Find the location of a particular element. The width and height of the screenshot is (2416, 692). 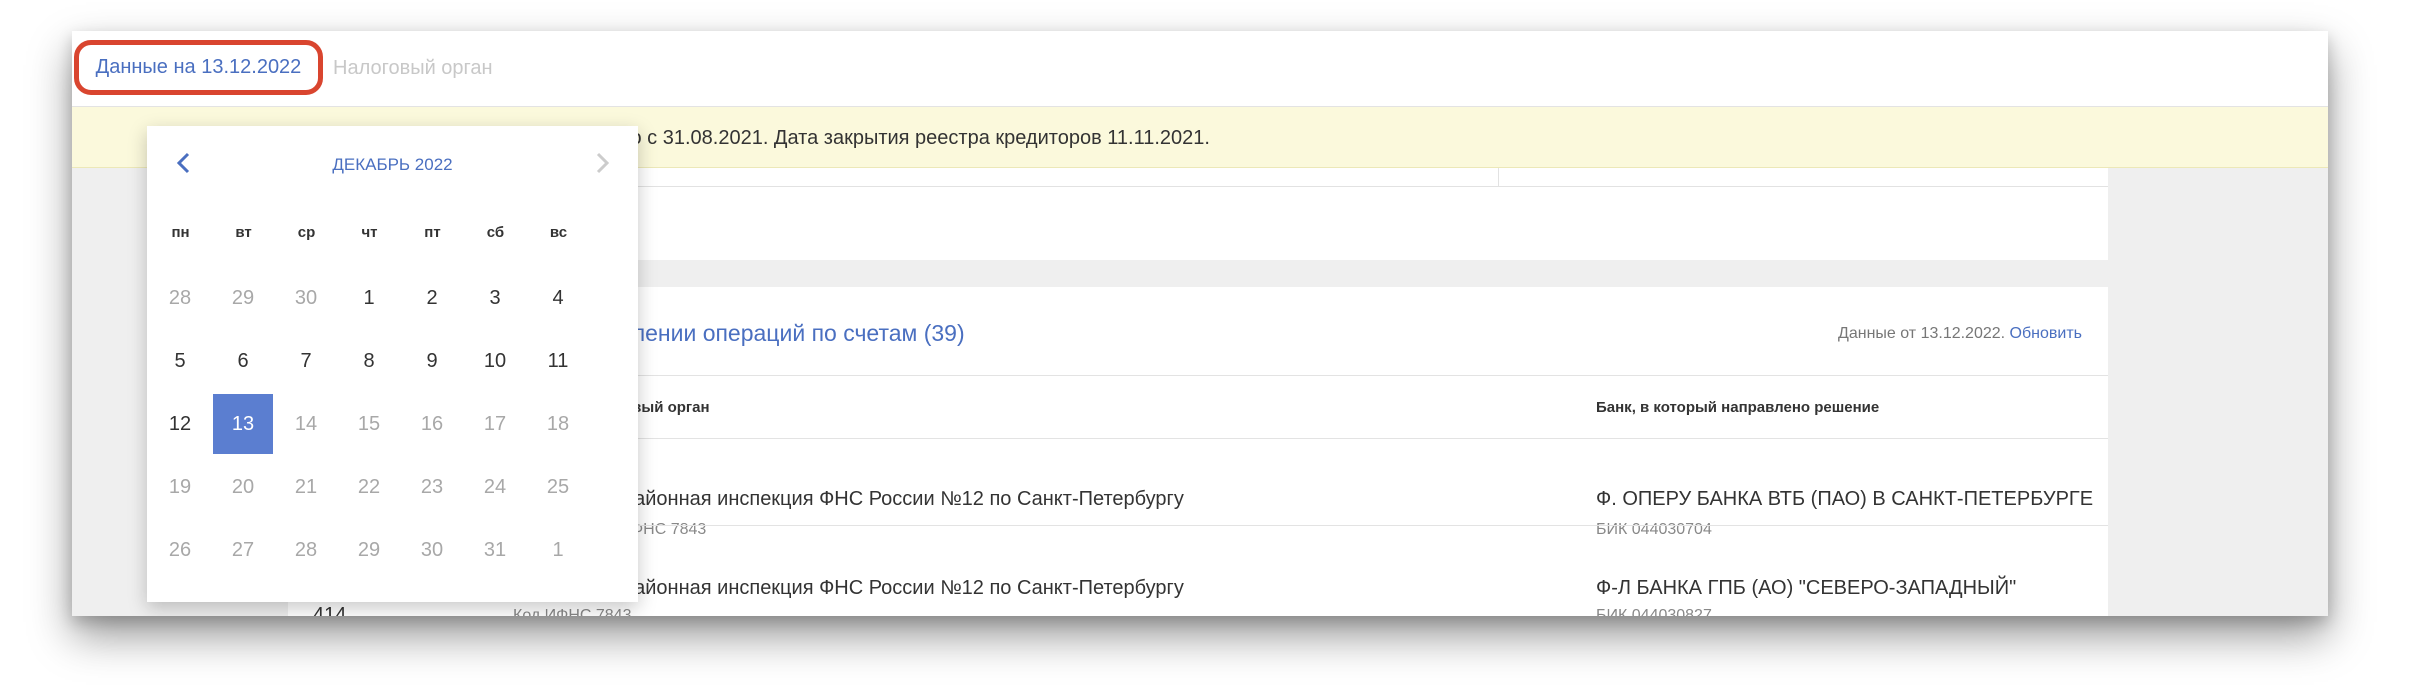

calendar-day: 25 is located at coordinates (558, 486).